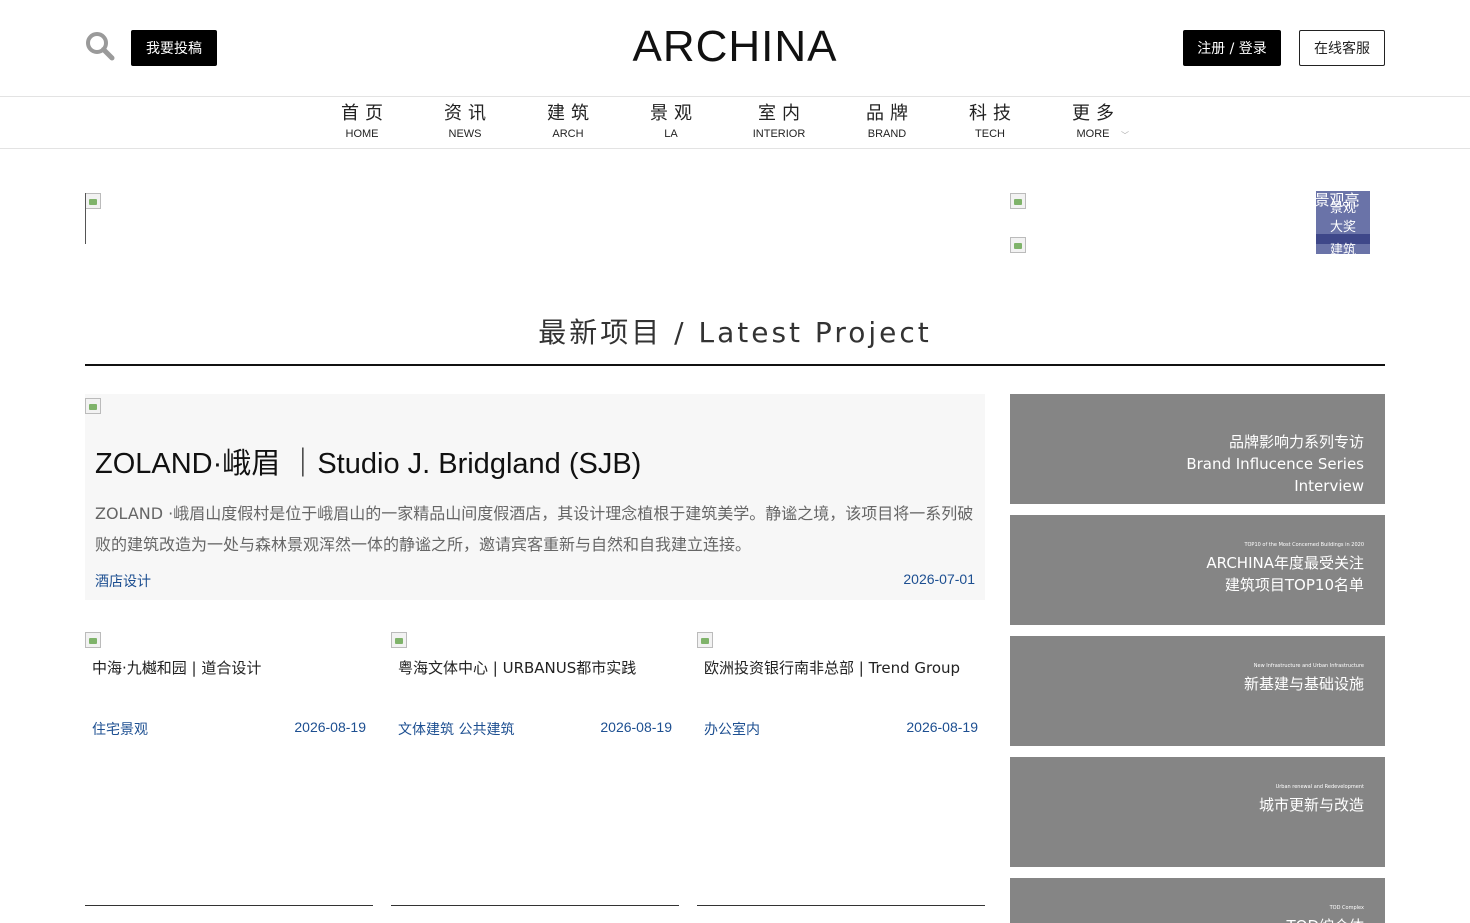  I want to click on panel-heading: 新基建与基础设施, so click(1304, 684).